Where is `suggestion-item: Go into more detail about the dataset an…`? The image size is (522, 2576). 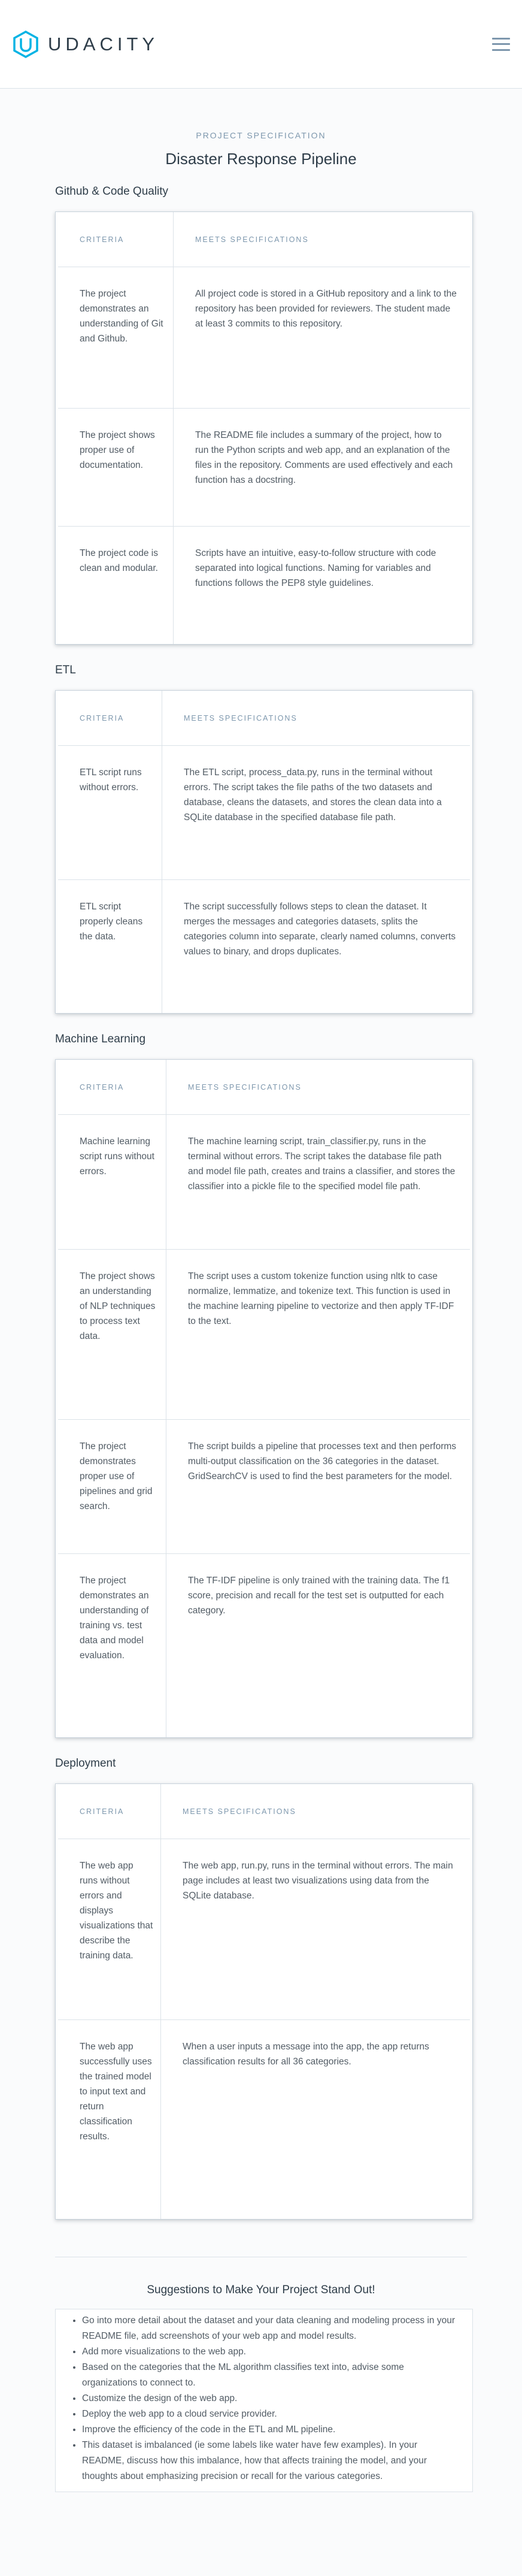 suggestion-item: Go into more detail about the dataset an… is located at coordinates (271, 2328).